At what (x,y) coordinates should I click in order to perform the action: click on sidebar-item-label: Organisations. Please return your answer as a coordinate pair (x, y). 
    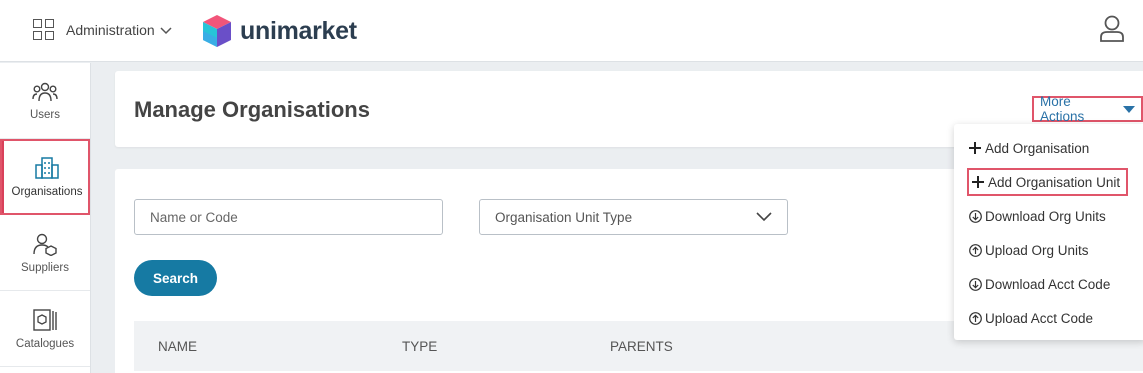
    Looking at the image, I should click on (47, 191).